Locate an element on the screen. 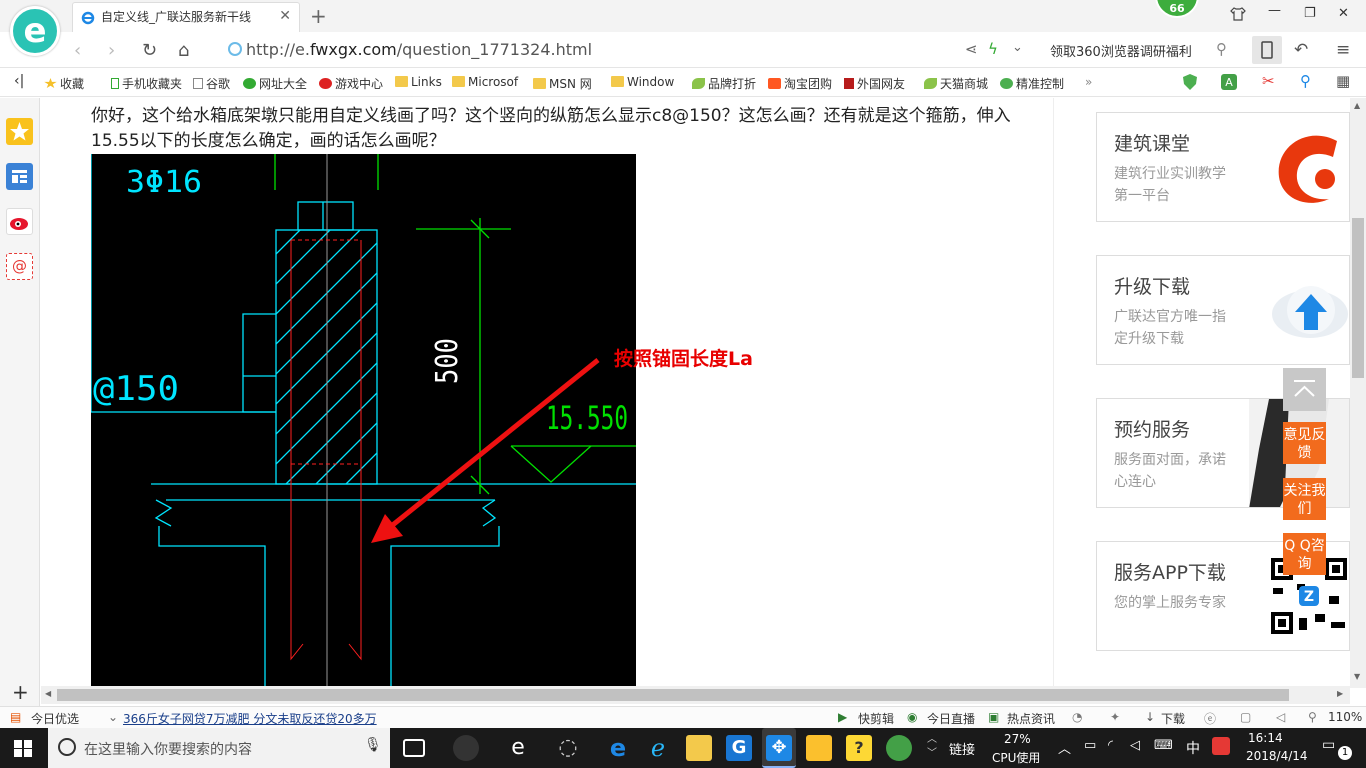  fav-item: 谷歌 is located at coordinates (211, 83).